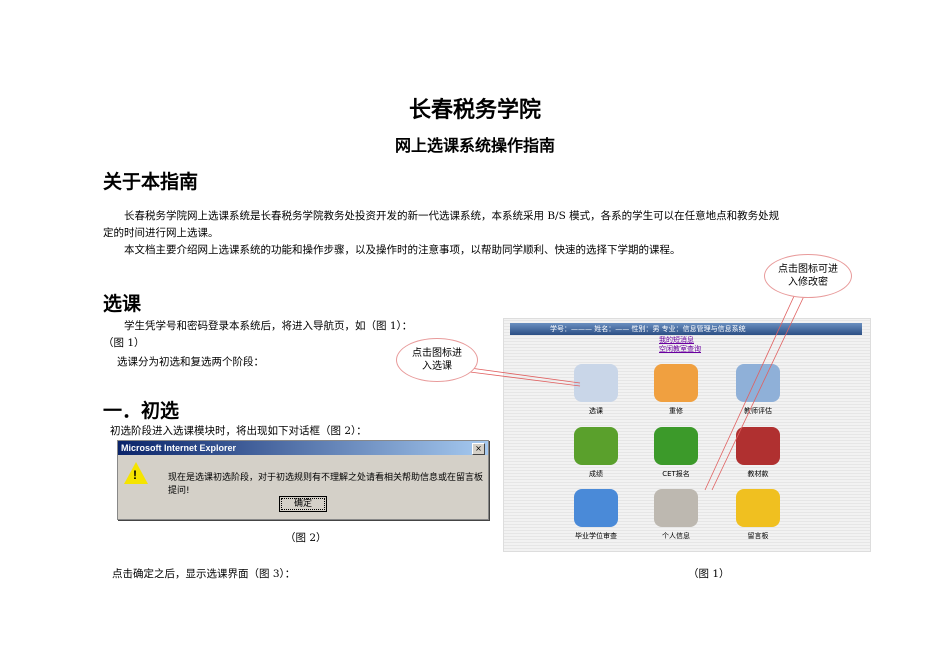 The image size is (950, 672). I want to click on callout-select: 点击图标进入选课, so click(437, 360).